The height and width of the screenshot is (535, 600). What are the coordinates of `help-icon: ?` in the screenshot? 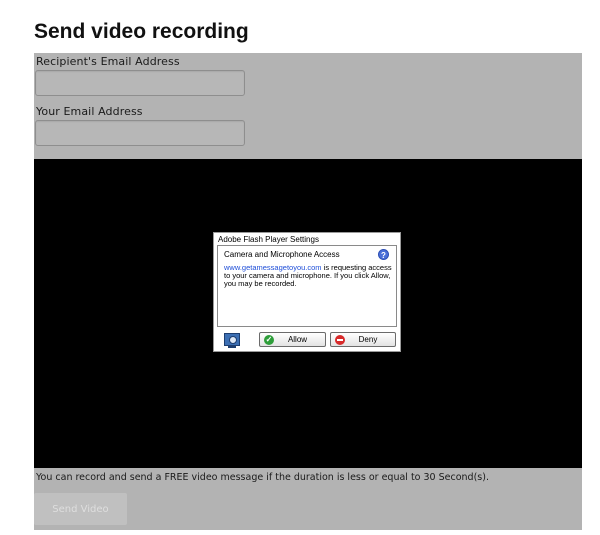 It's located at (383, 254).